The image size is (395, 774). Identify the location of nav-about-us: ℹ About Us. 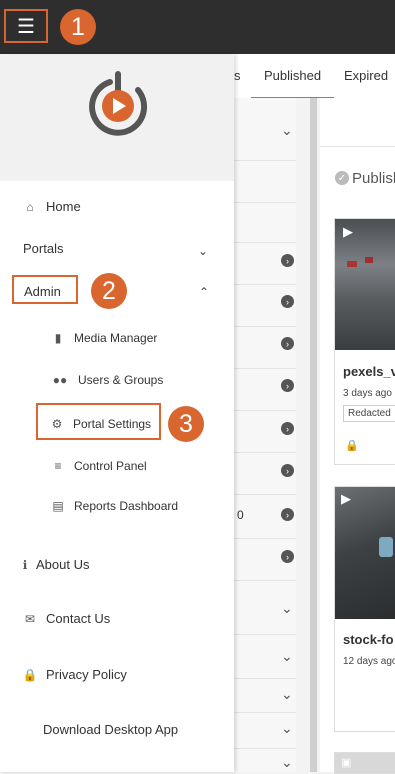
(55, 564).